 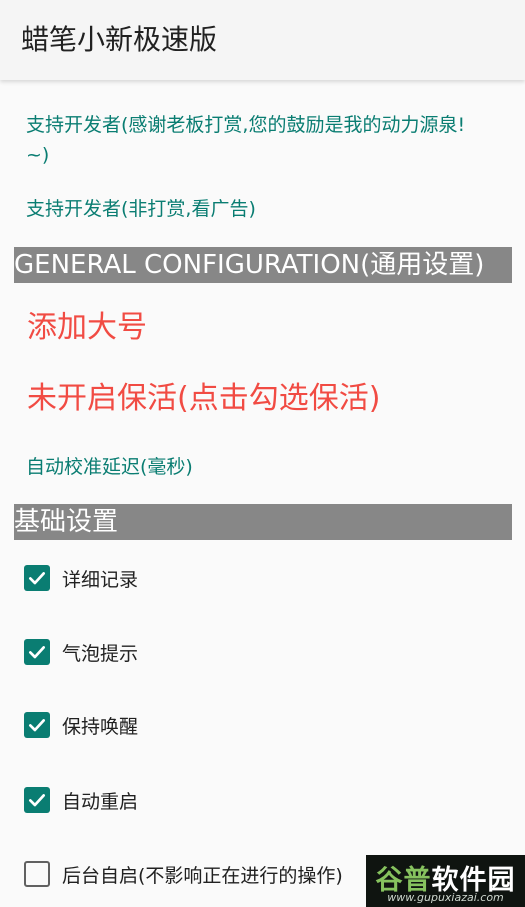 What do you see at coordinates (87, 324) in the screenshot?
I see `add-main-account-button: 添加大号` at bounding box center [87, 324].